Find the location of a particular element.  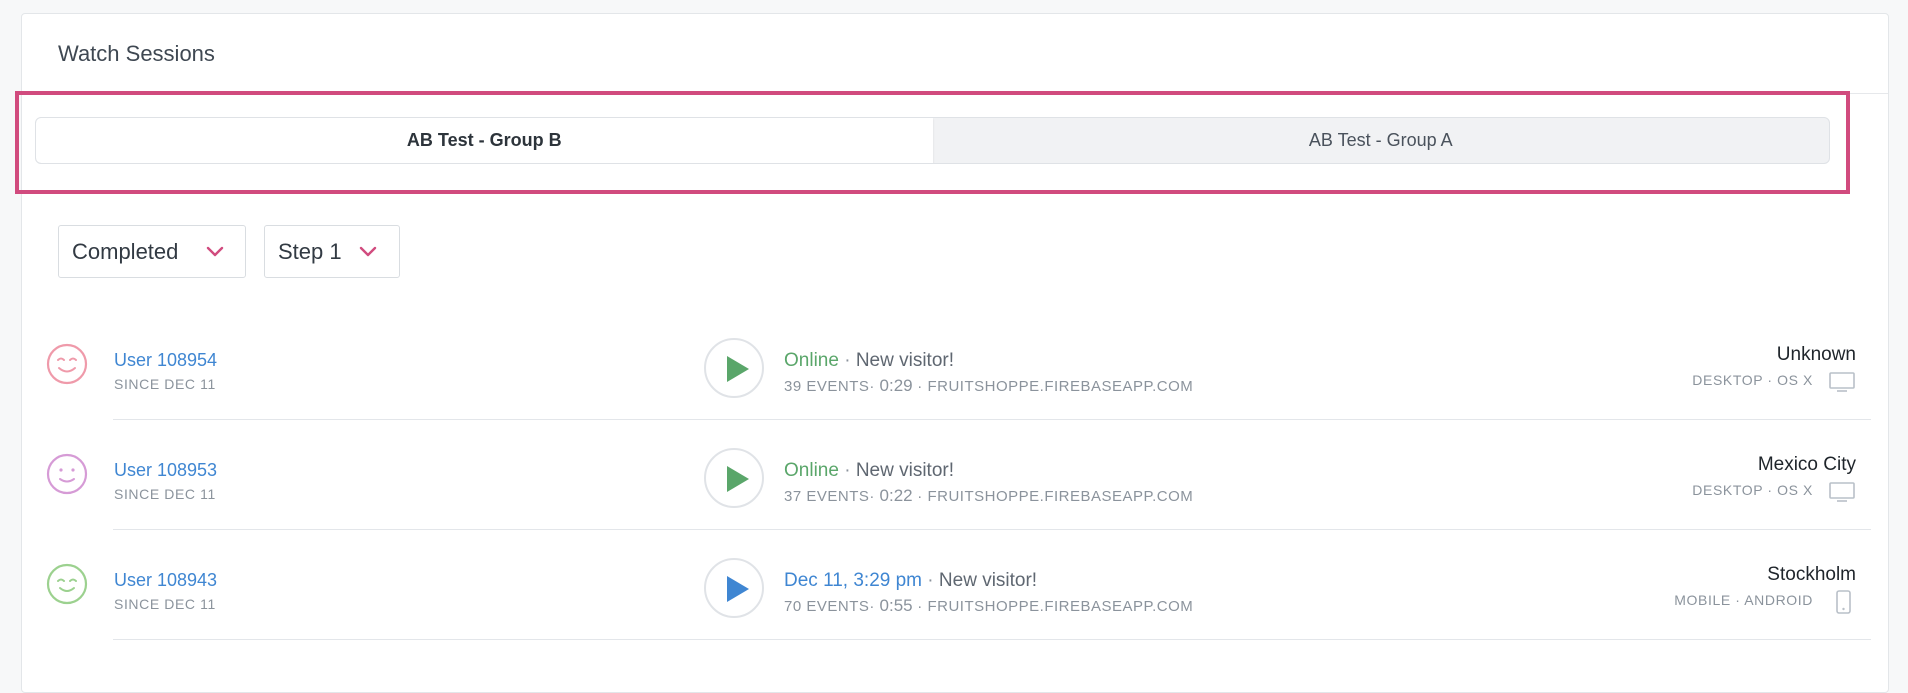

tab-group-a: AB Test - Group A is located at coordinates (1381, 140).